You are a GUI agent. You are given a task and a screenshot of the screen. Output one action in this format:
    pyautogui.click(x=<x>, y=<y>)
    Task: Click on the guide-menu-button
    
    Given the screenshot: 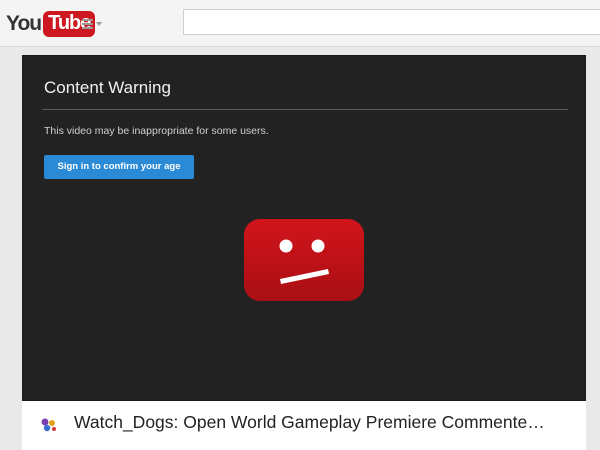 What is the action you would take?
    pyautogui.click(x=93, y=24)
    